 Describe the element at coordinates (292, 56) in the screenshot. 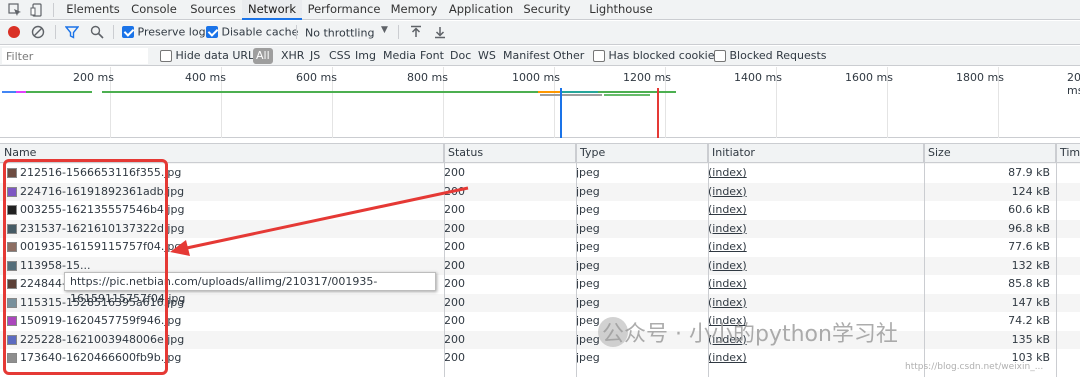

I see `filter-type-xhr: XHR` at that location.